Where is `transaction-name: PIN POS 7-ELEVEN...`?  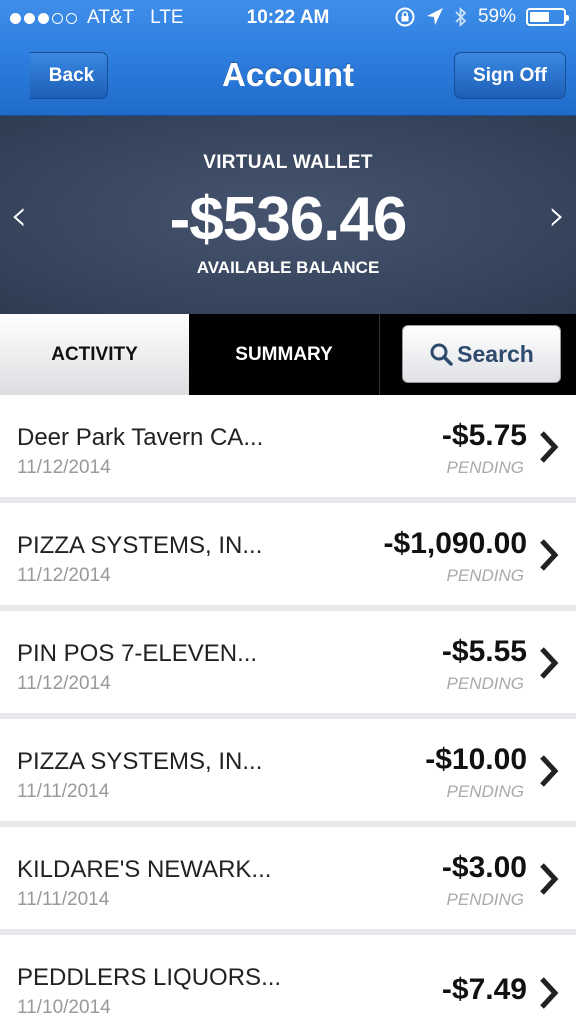 transaction-name: PIN POS 7-ELEVEN... is located at coordinates (137, 653).